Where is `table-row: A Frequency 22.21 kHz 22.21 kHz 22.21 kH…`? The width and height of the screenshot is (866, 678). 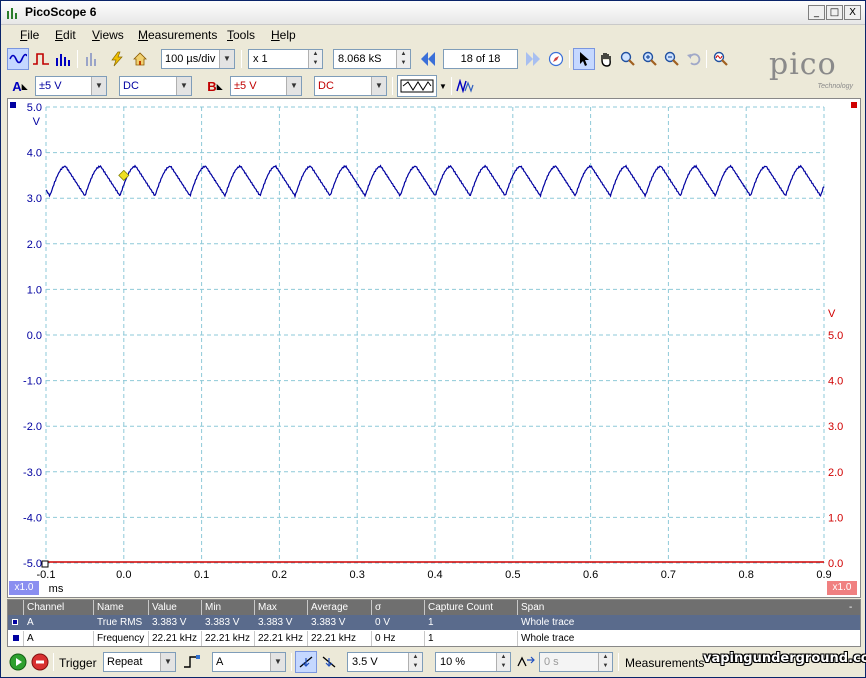 table-row: A Frequency 22.21 kHz 22.21 kHz 22.21 kH… is located at coordinates (434, 638).